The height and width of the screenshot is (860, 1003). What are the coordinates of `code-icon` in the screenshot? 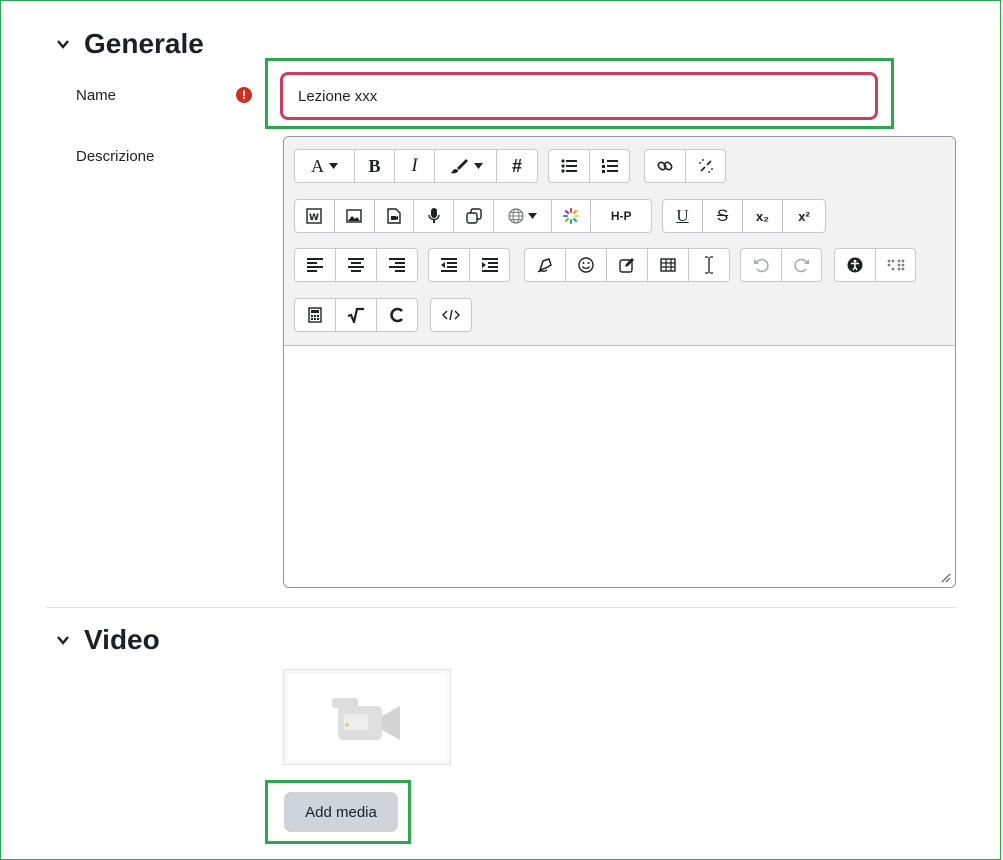 It's located at (451, 315).